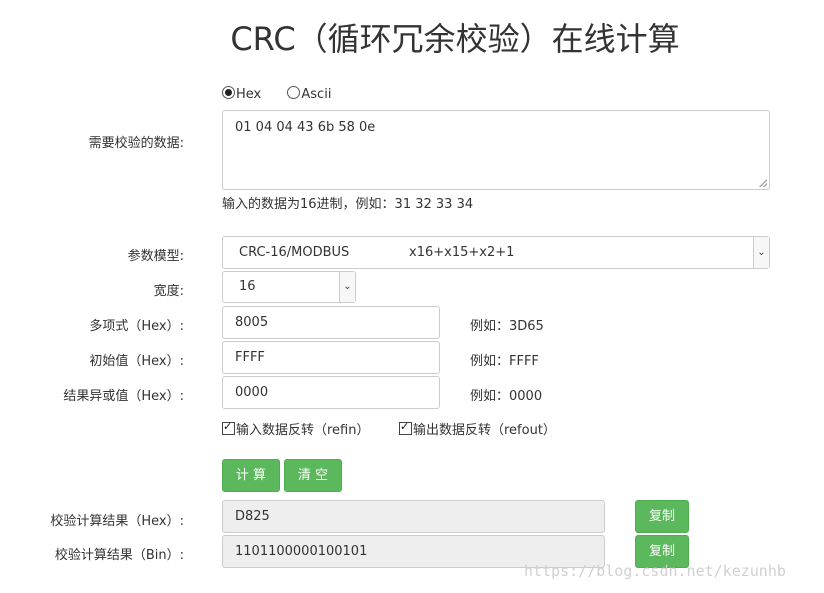  Describe the element at coordinates (316, 94) in the screenshot. I see `radio-ascii-label: Ascii` at that location.